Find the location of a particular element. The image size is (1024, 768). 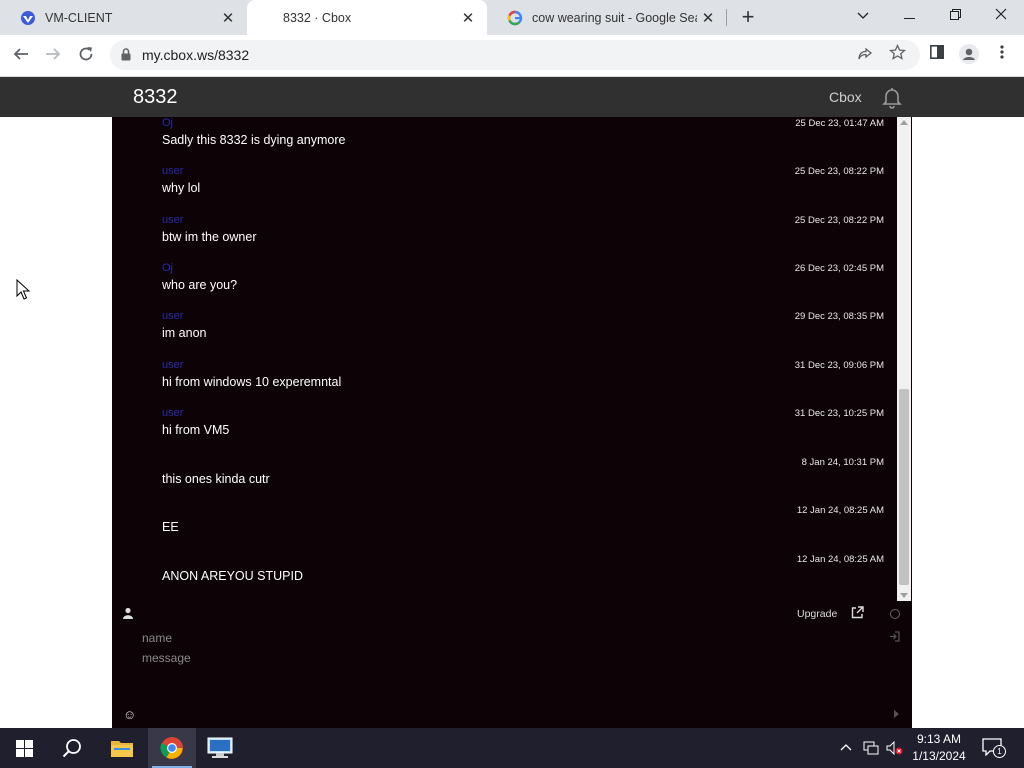

remote-desktop-icon is located at coordinates (220, 747).